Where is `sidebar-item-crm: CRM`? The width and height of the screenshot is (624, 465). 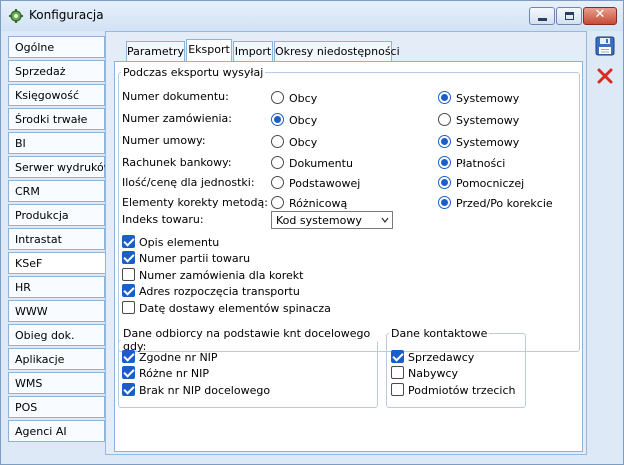 sidebar-item-crm: CRM is located at coordinates (56, 191).